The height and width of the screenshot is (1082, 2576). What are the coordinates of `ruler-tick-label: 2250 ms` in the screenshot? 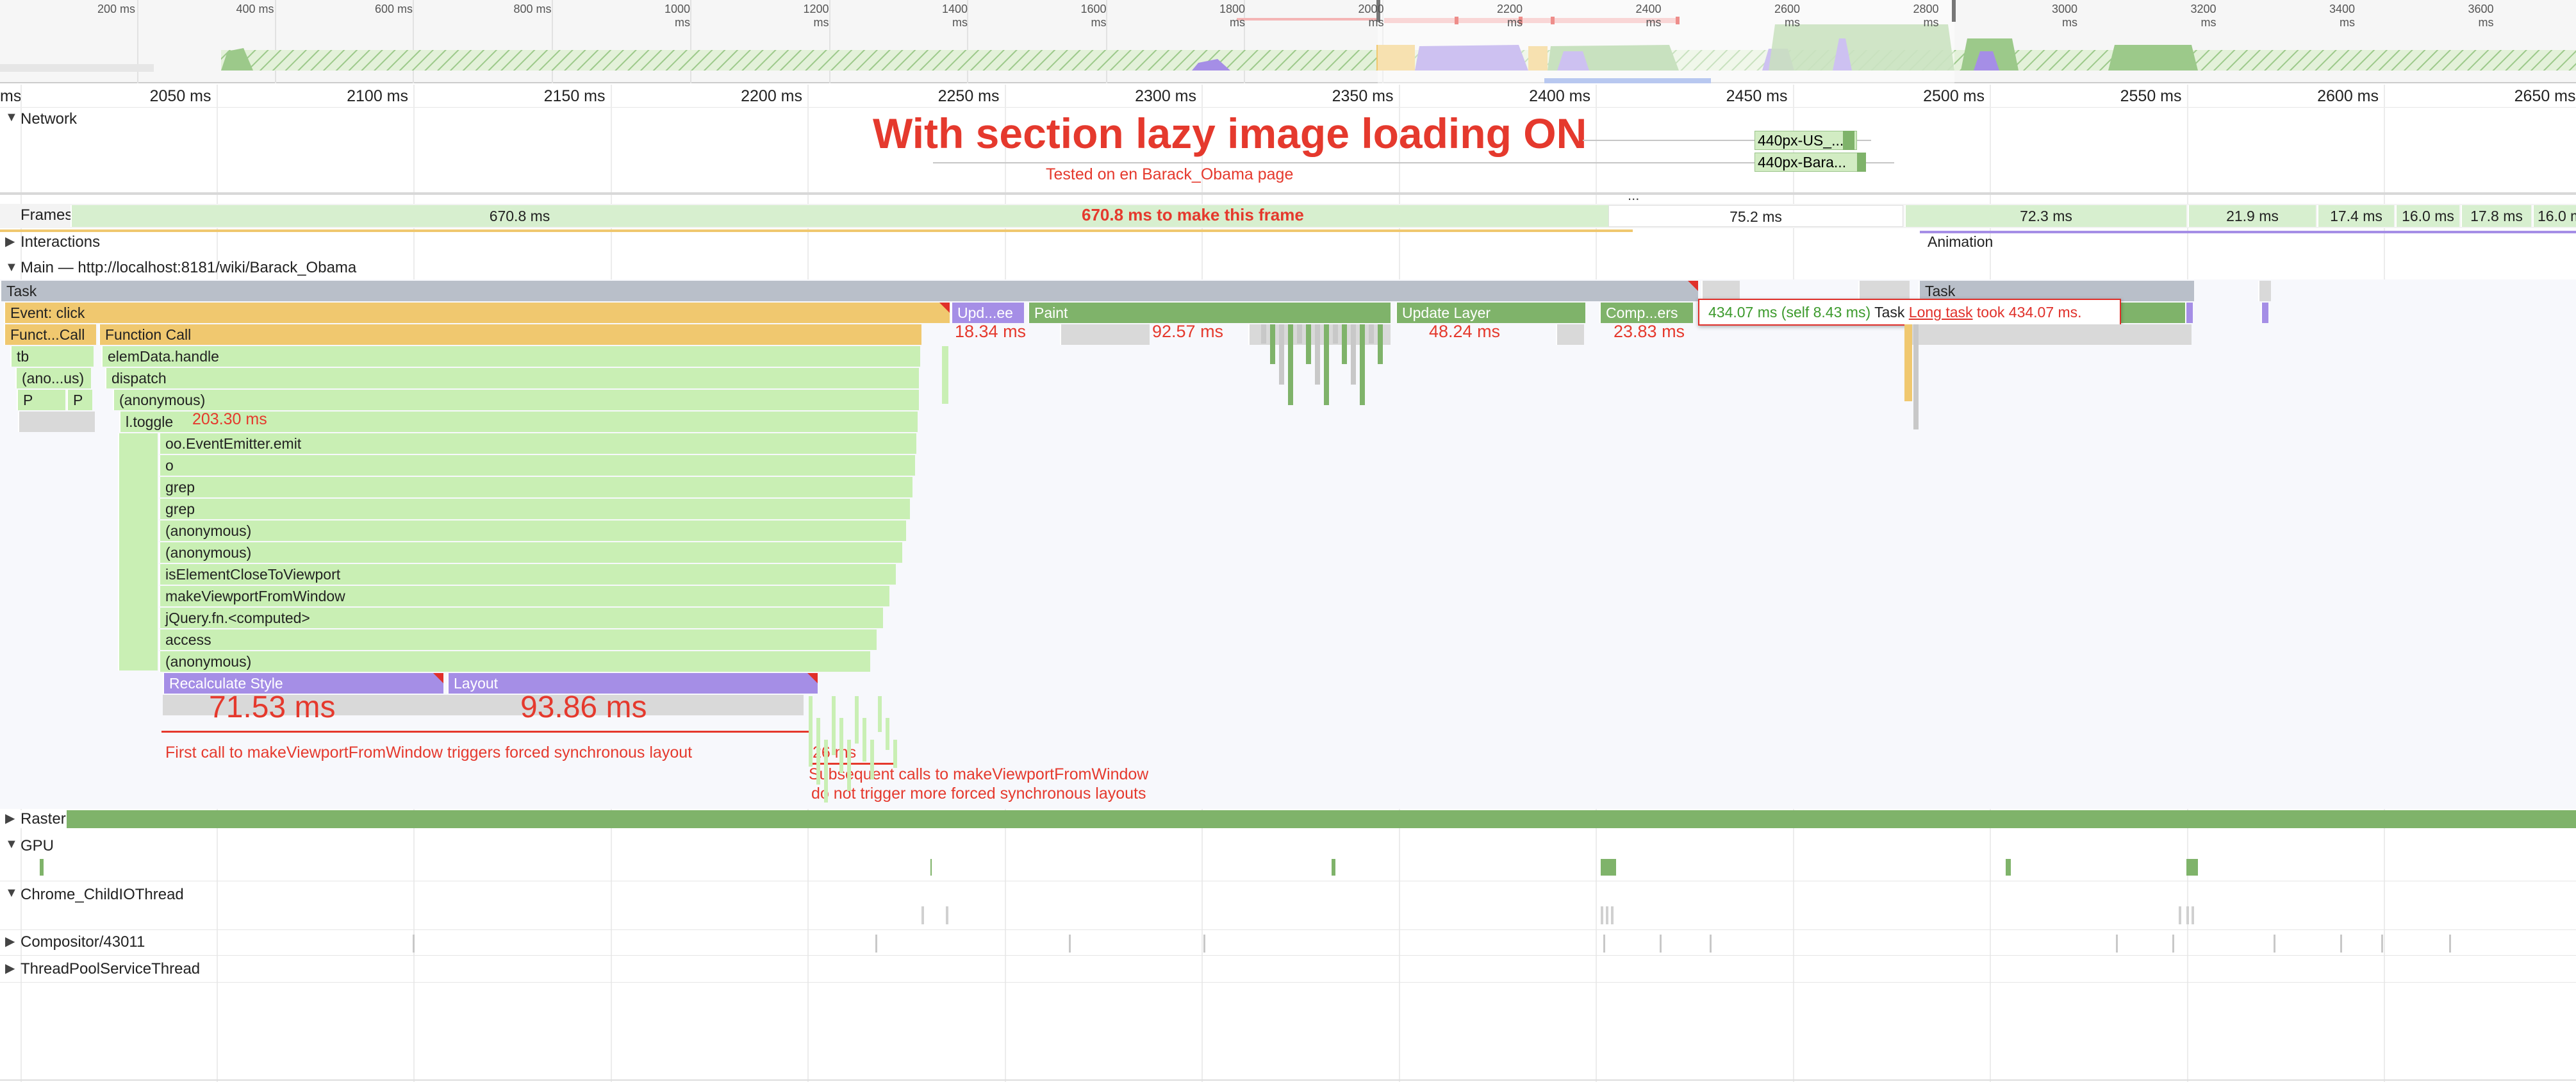 It's located at (968, 96).